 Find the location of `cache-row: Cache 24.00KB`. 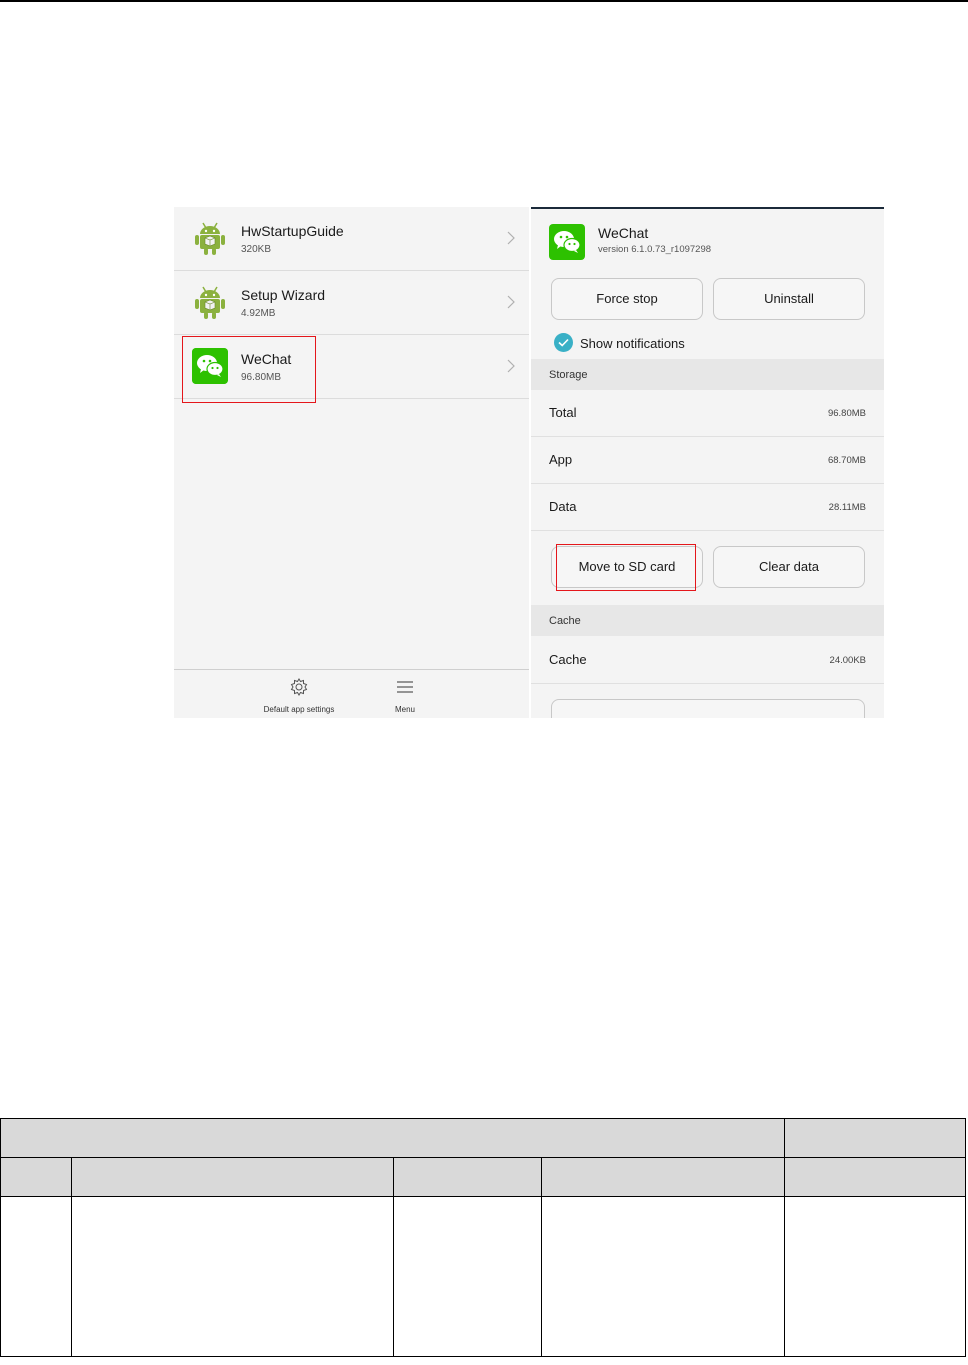

cache-row: Cache 24.00KB is located at coordinates (707, 660).